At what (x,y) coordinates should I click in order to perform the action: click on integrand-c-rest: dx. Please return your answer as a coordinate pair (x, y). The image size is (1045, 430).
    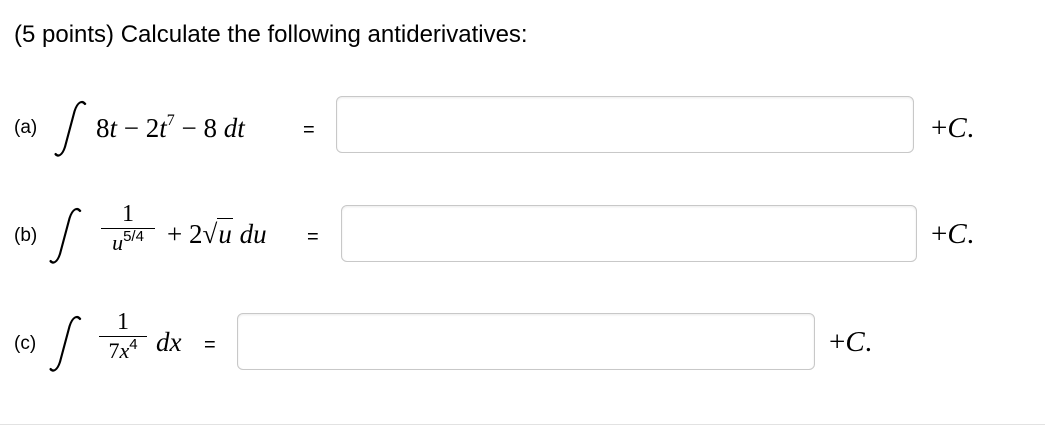
    Looking at the image, I should click on (168, 342).